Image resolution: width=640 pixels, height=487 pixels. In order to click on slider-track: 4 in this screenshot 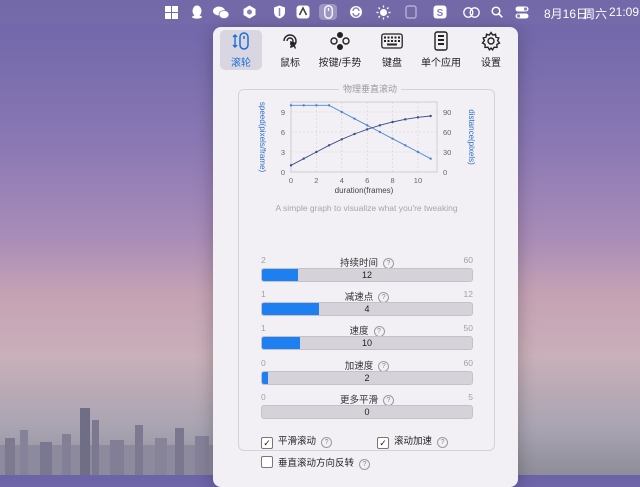, I will do `click(367, 309)`.